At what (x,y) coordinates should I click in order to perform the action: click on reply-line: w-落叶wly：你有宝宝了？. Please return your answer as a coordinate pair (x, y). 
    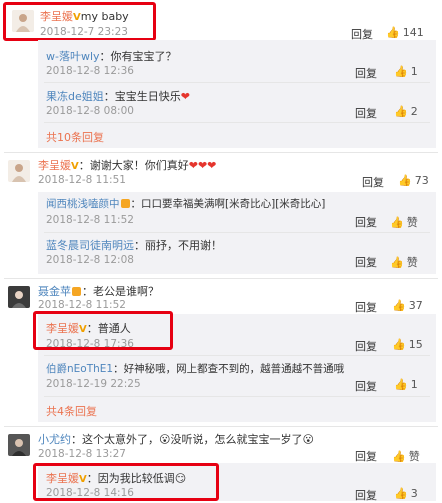
    Looking at the image, I should click on (111, 56).